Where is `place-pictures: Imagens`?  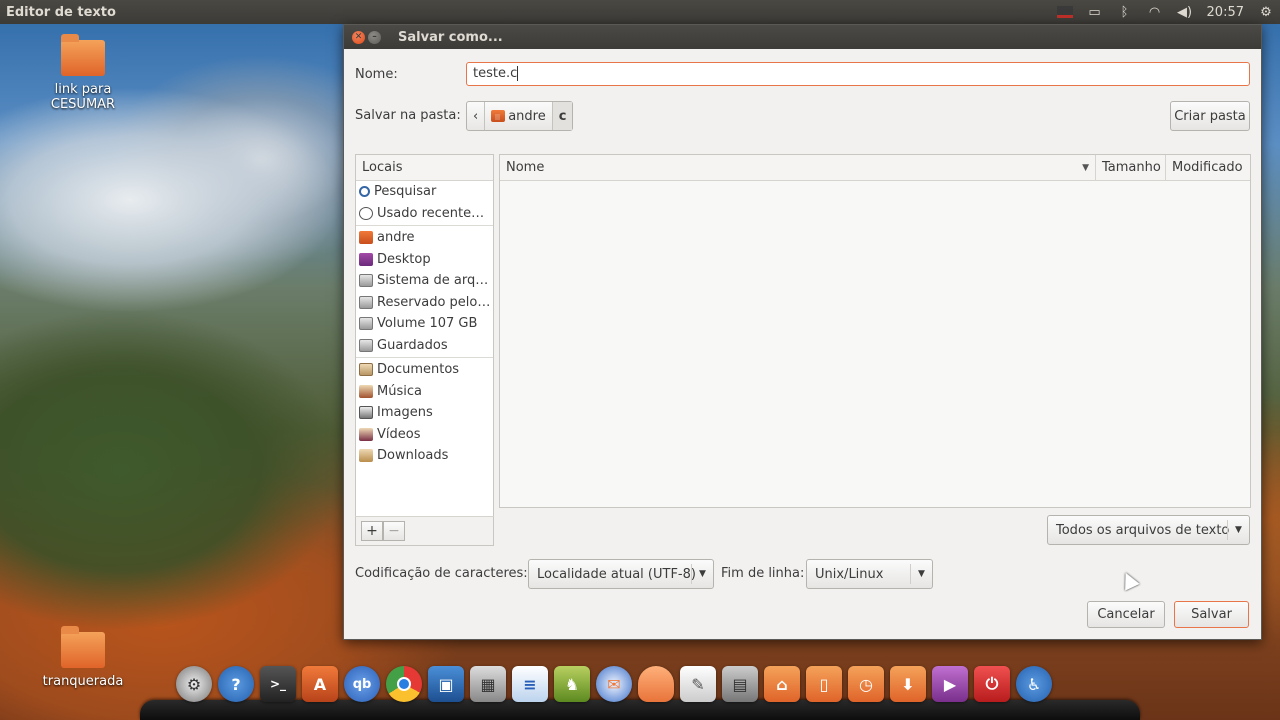 place-pictures: Imagens is located at coordinates (424, 413).